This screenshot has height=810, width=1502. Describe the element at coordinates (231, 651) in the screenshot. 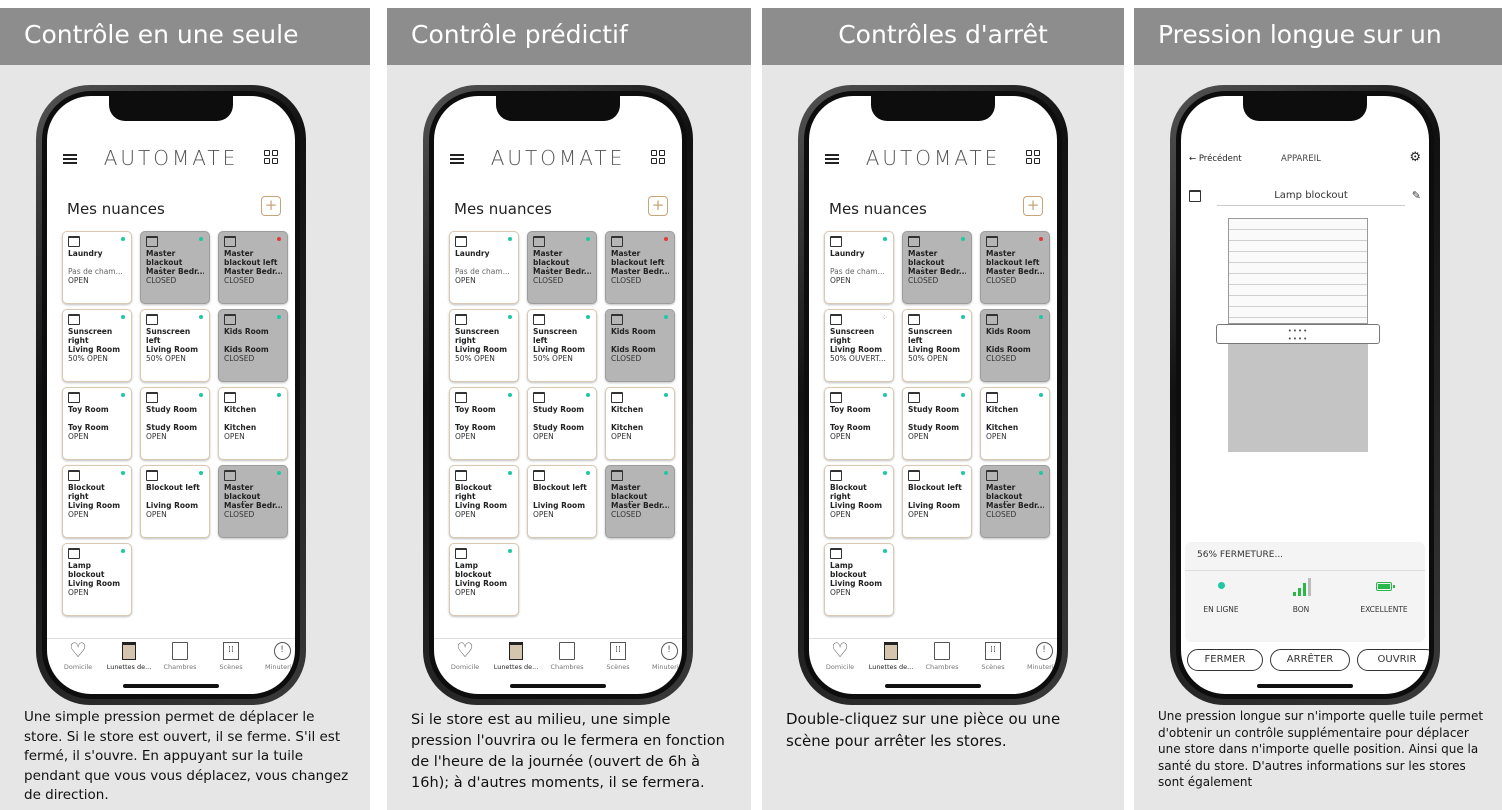

I see `scenes-icon: ⁞⁞` at that location.